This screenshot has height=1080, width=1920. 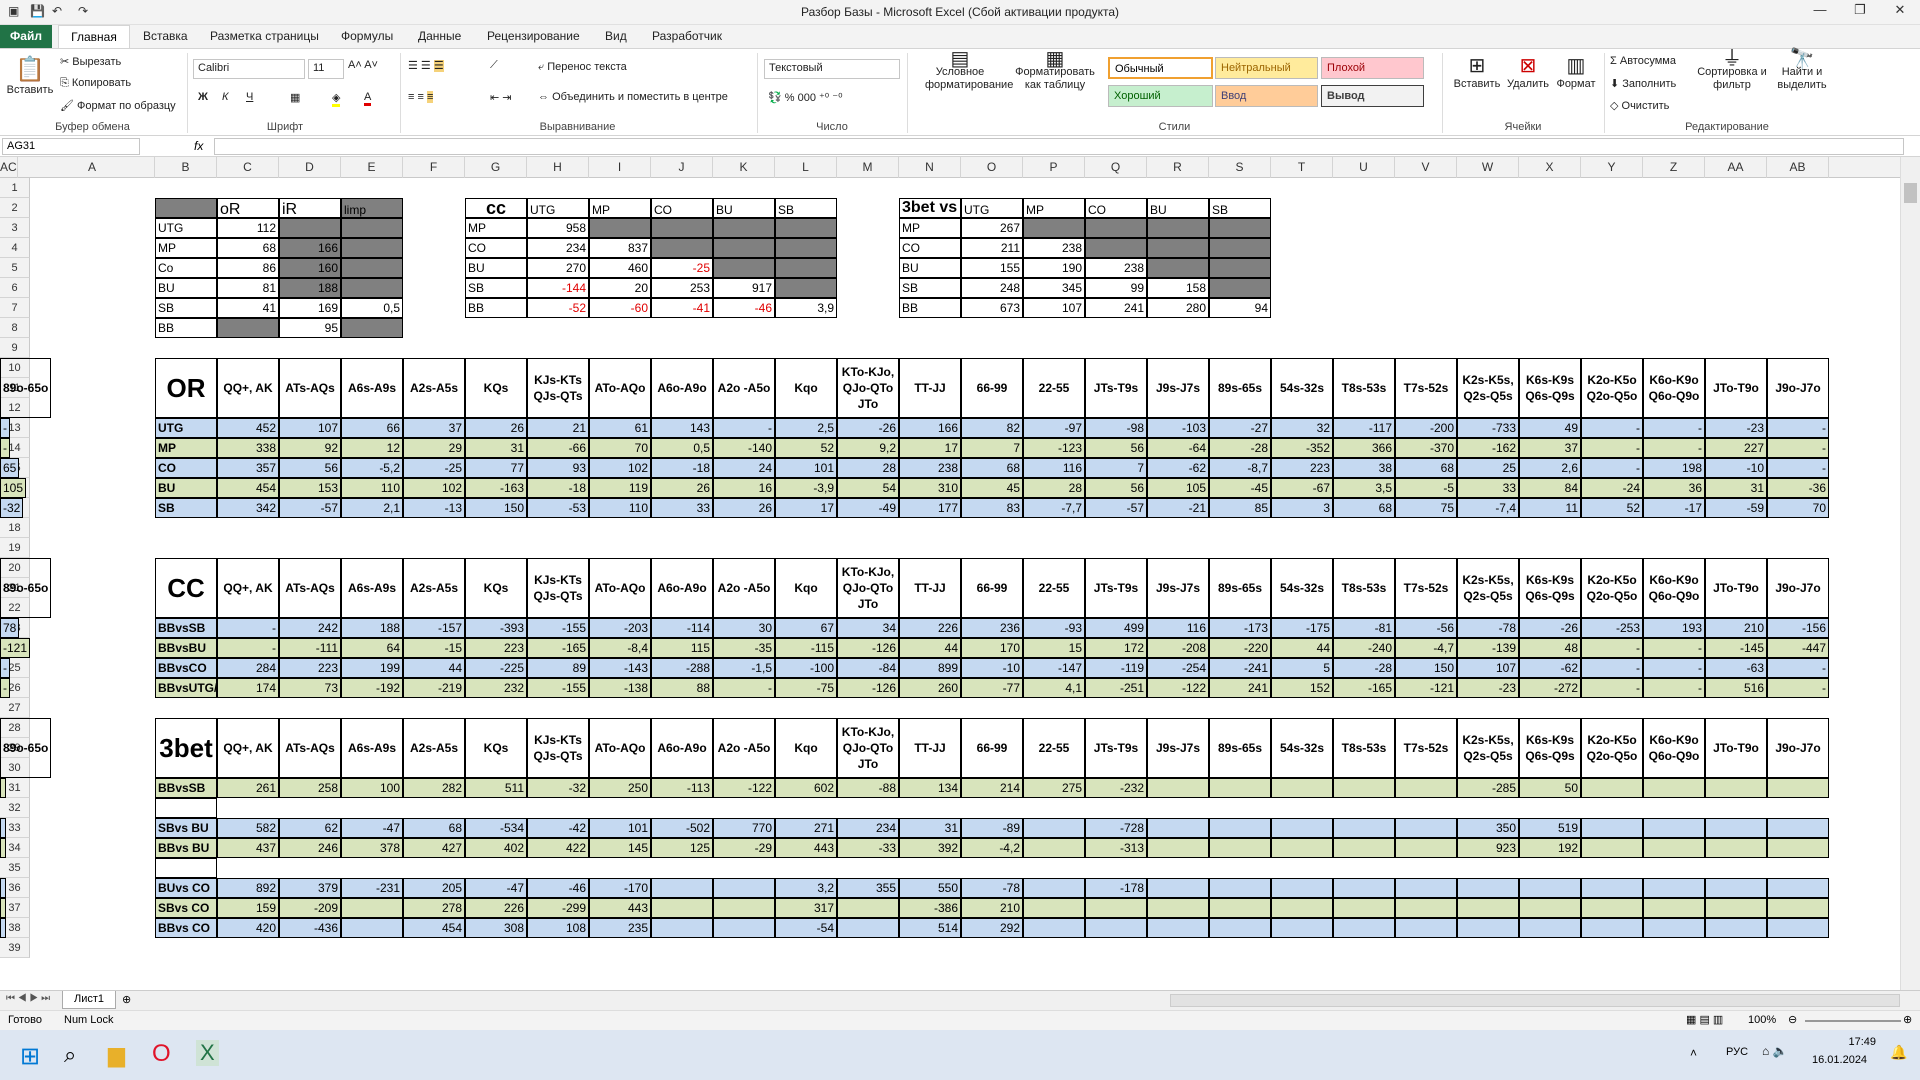 What do you see at coordinates (1775, 1051) in the screenshot?
I see `network-icon: ⌂ 🔈` at bounding box center [1775, 1051].